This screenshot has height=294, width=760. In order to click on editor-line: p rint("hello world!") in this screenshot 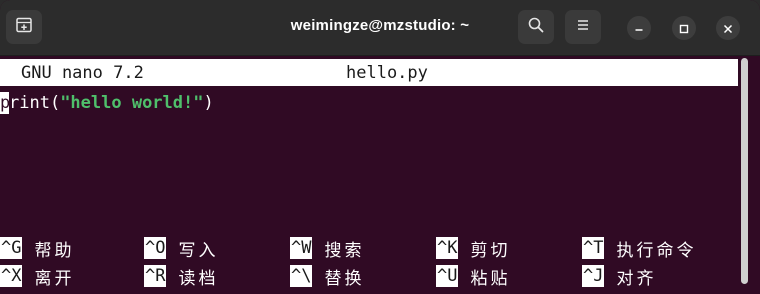, I will do `click(107, 103)`.